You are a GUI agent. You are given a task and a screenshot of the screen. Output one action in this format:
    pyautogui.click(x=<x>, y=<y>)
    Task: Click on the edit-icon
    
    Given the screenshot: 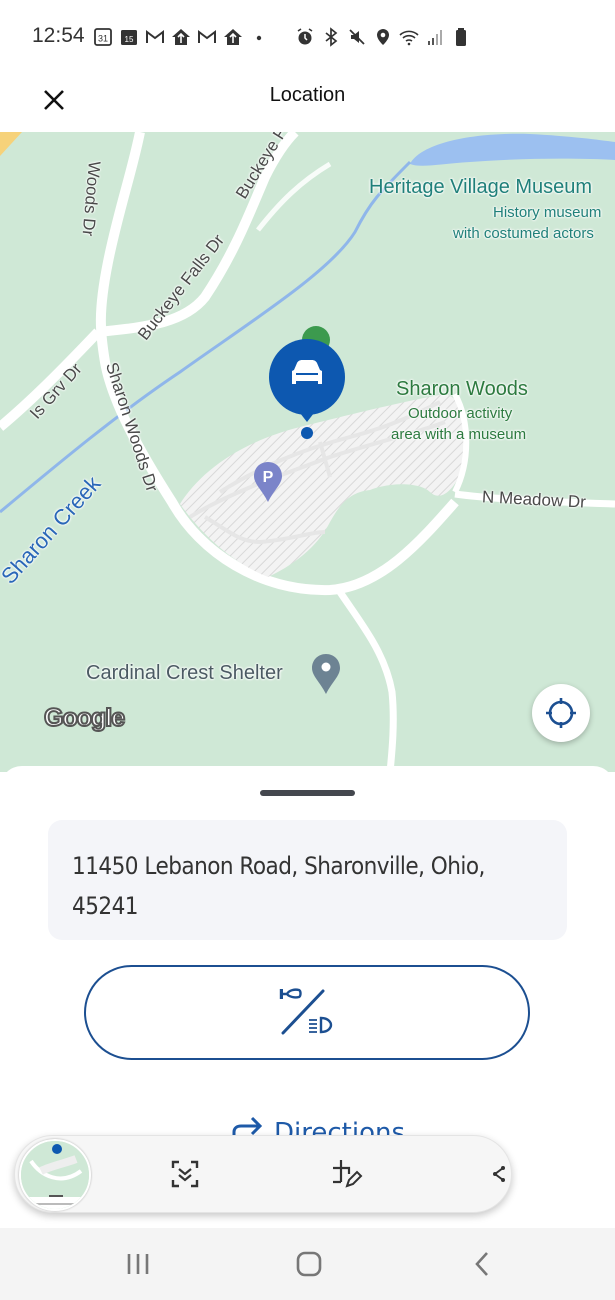 What is the action you would take?
    pyautogui.click(x=348, y=1174)
    